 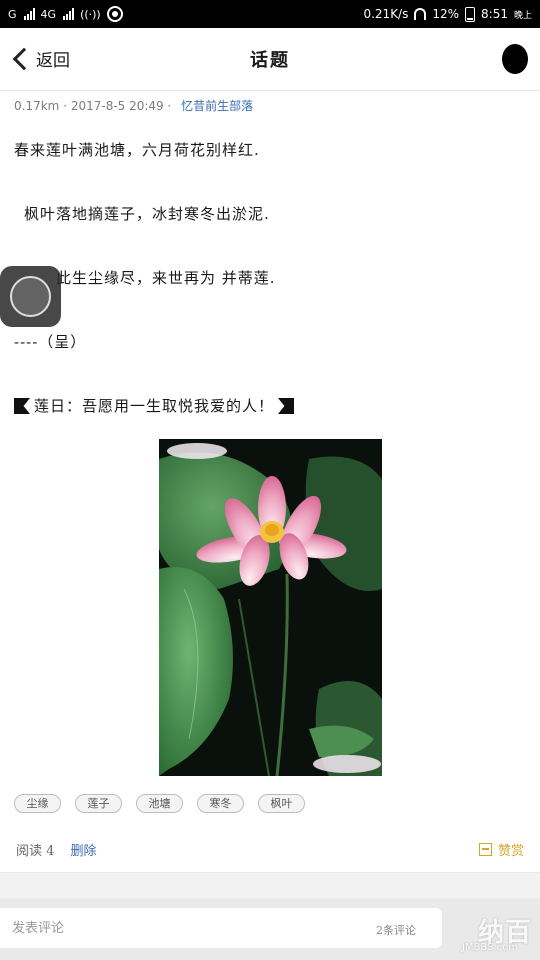 I want to click on post-stats: 阅读 4 删除, so click(x=56, y=849).